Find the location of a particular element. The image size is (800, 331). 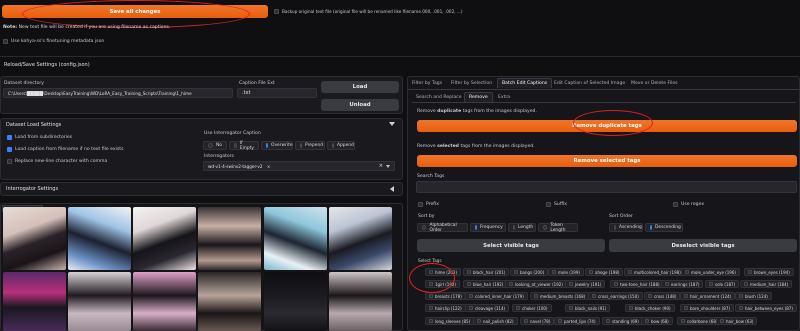

tag-checkbox-item: bangs (200) is located at coordinates (529, 272).